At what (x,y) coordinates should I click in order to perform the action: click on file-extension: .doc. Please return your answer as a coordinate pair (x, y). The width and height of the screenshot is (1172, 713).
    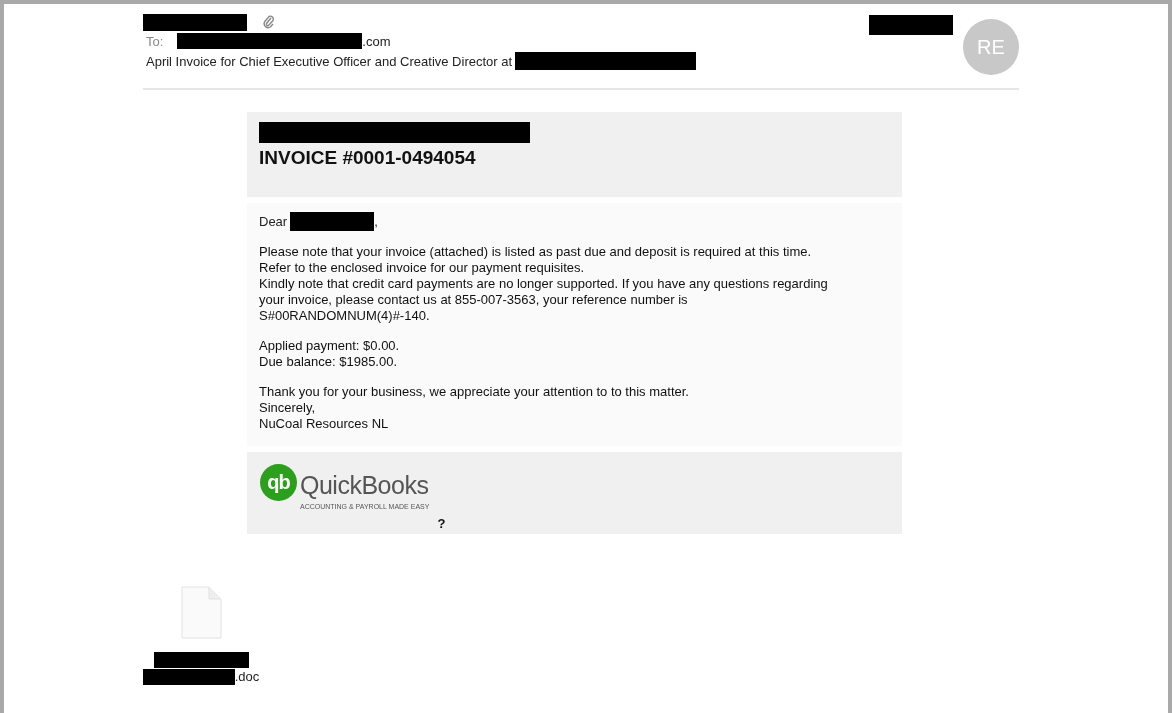
    Looking at the image, I should click on (247, 676).